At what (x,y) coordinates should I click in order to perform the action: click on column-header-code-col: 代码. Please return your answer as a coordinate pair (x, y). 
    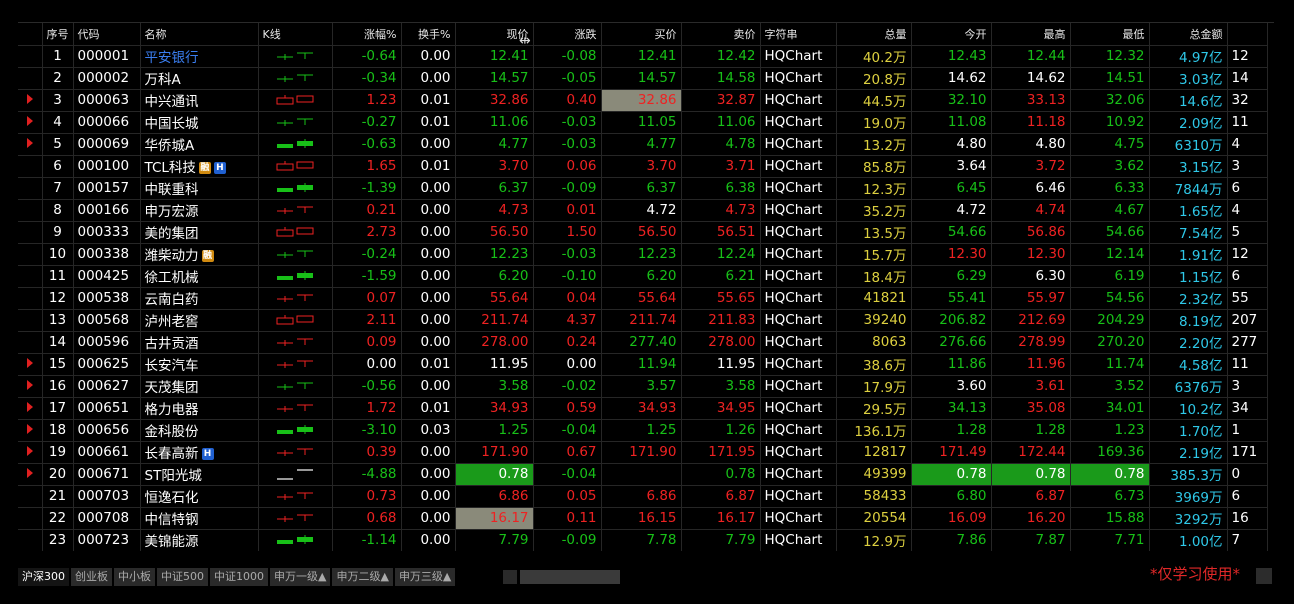
    Looking at the image, I should click on (107, 34).